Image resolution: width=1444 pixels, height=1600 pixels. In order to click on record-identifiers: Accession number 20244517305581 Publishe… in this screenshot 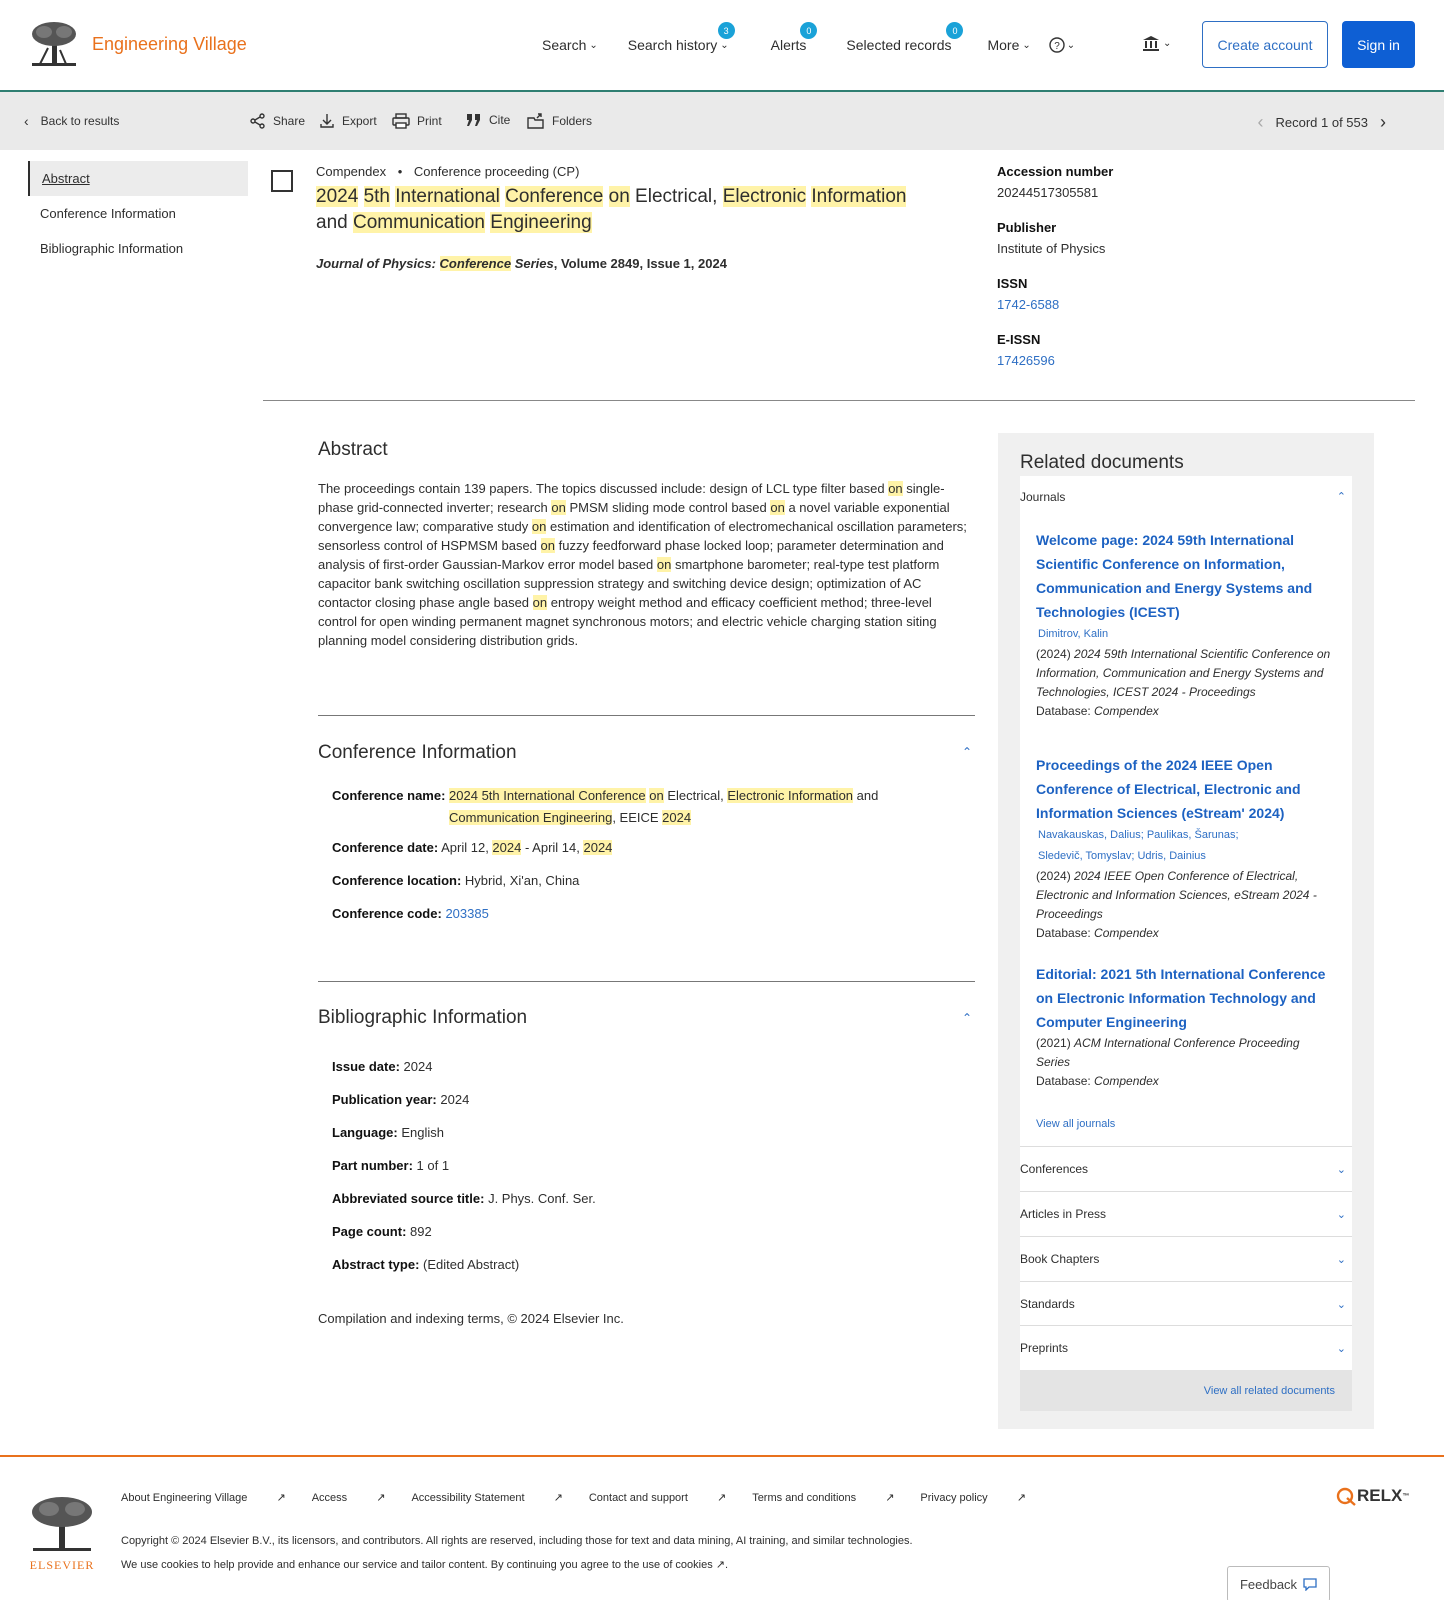, I will do `click(1055, 276)`.